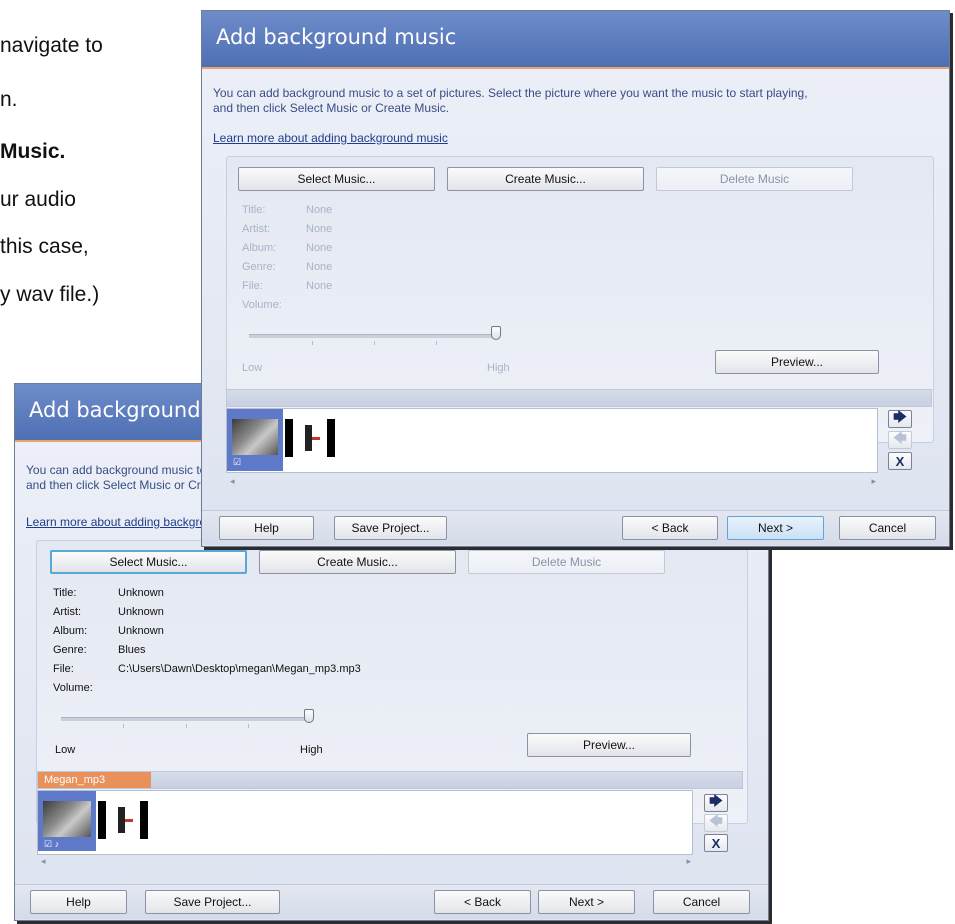 This screenshot has width=955, height=924. I want to click on file-value: None, so click(319, 286).